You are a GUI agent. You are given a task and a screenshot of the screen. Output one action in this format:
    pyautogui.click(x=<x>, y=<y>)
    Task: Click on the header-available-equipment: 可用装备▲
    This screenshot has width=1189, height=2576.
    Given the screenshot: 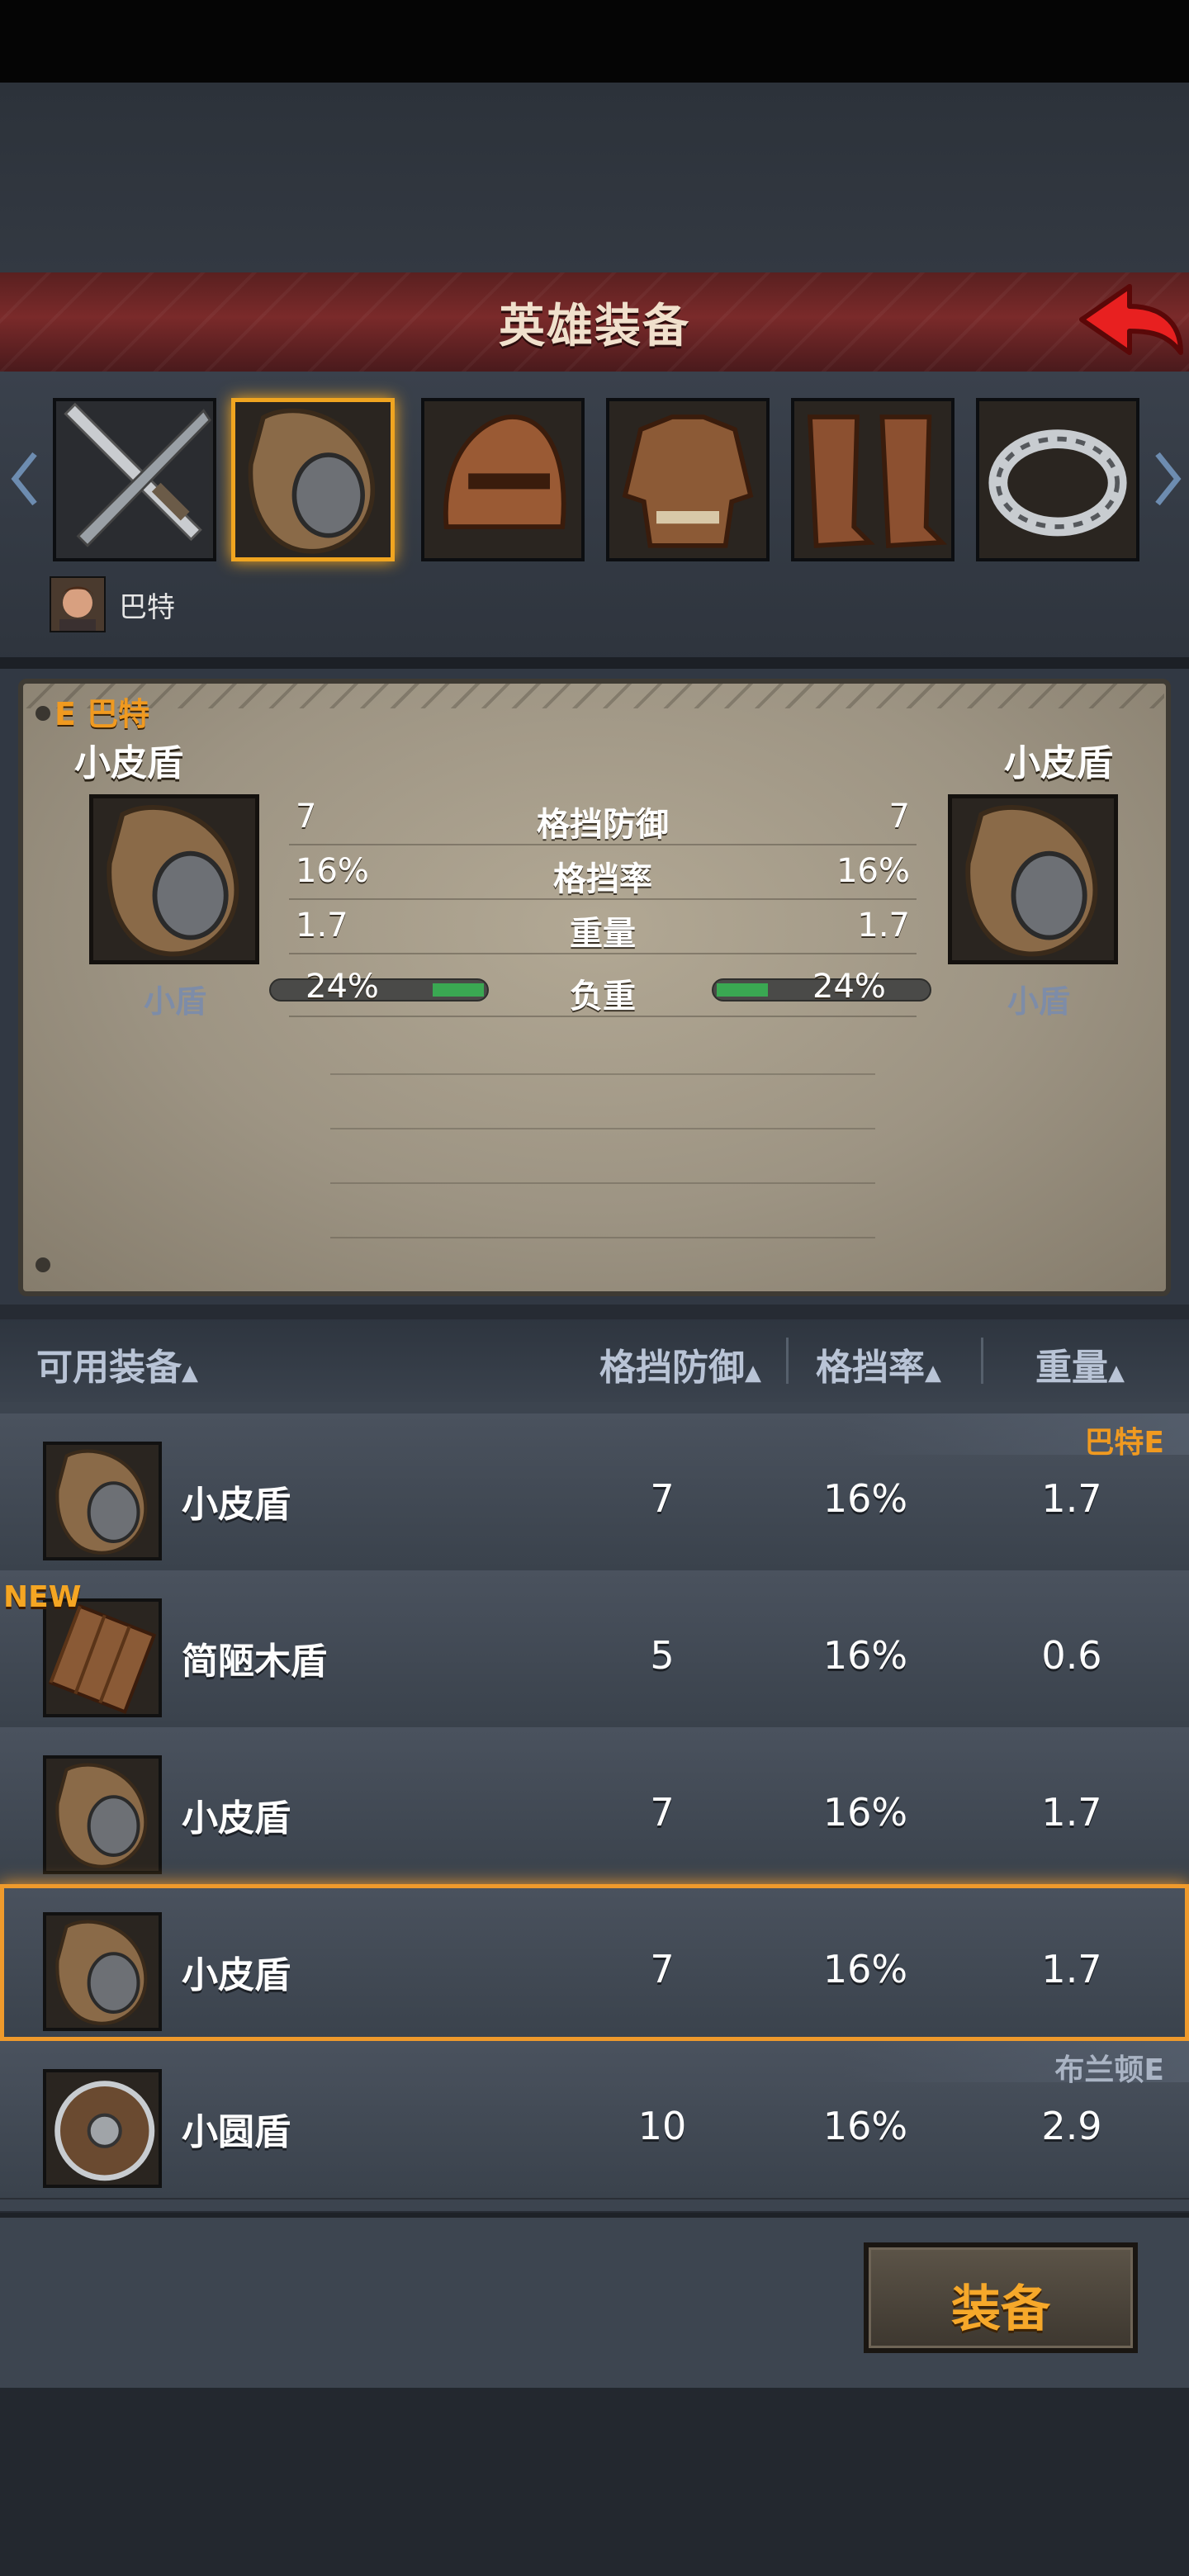 What is the action you would take?
    pyautogui.click(x=117, y=1364)
    